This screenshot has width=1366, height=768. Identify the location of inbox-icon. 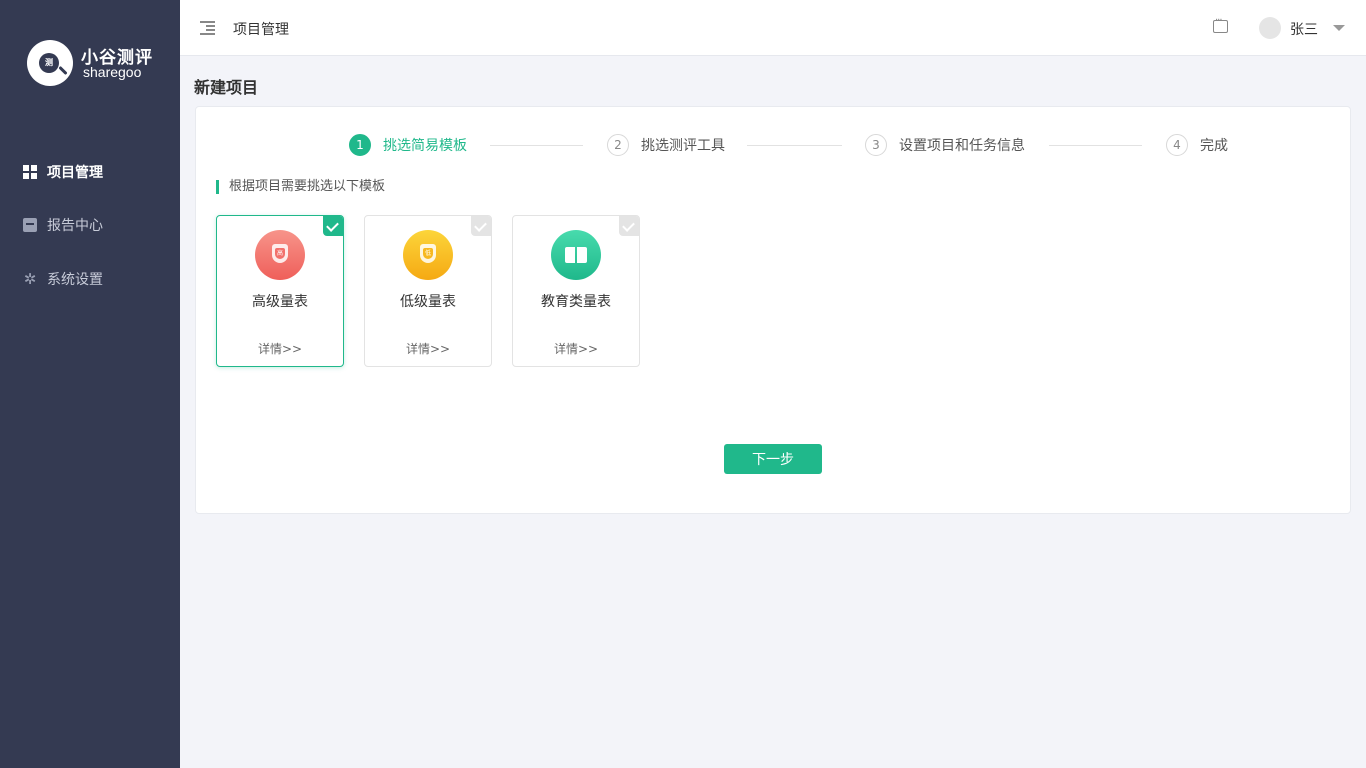
(30, 225).